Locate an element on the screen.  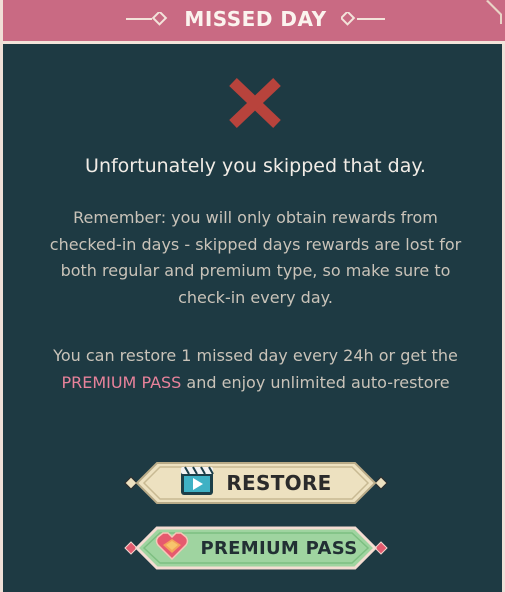
premium-pass-link: PREMIUM PASS is located at coordinates (121, 382).